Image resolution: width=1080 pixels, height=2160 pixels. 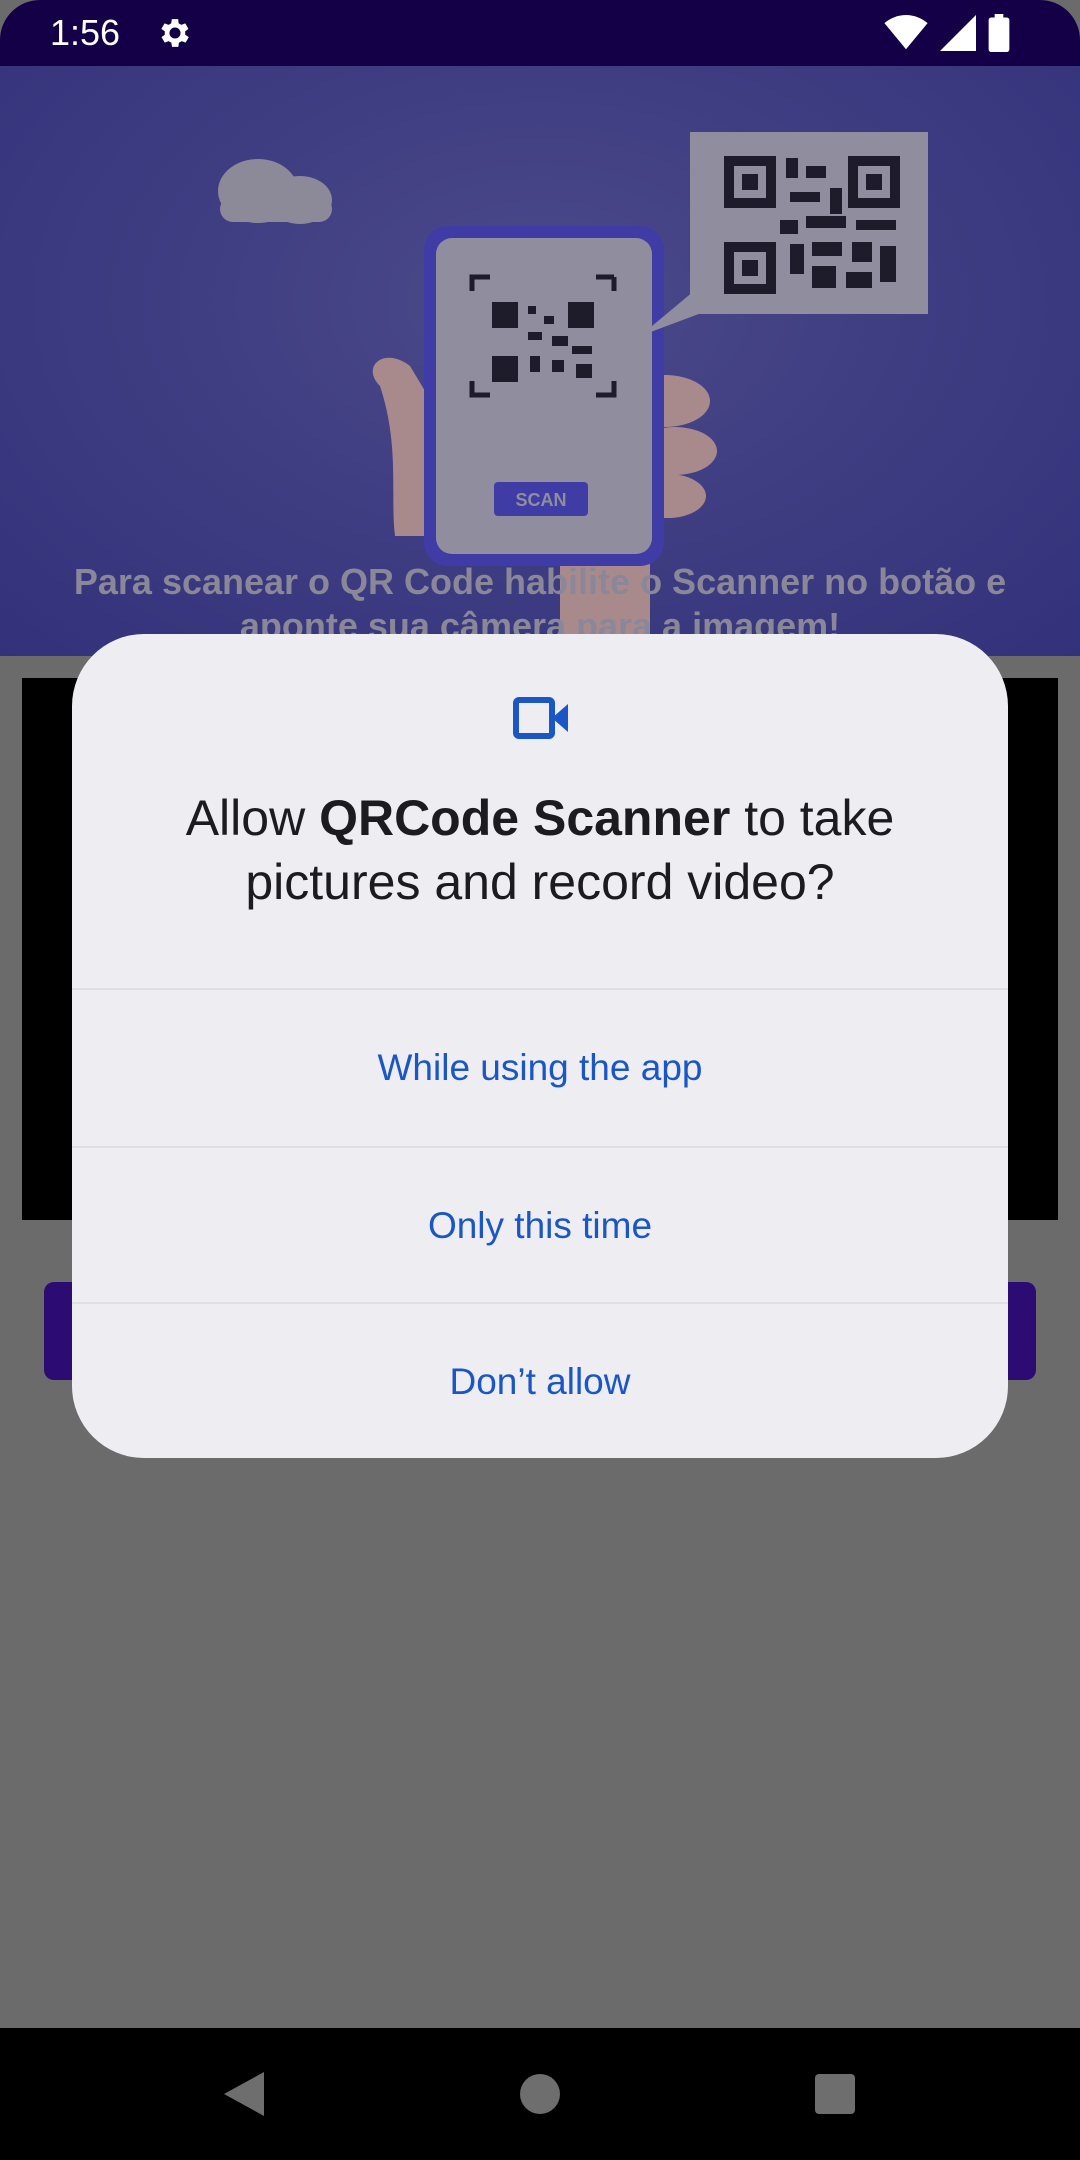 I want to click on signal-icon, so click(x=958, y=33).